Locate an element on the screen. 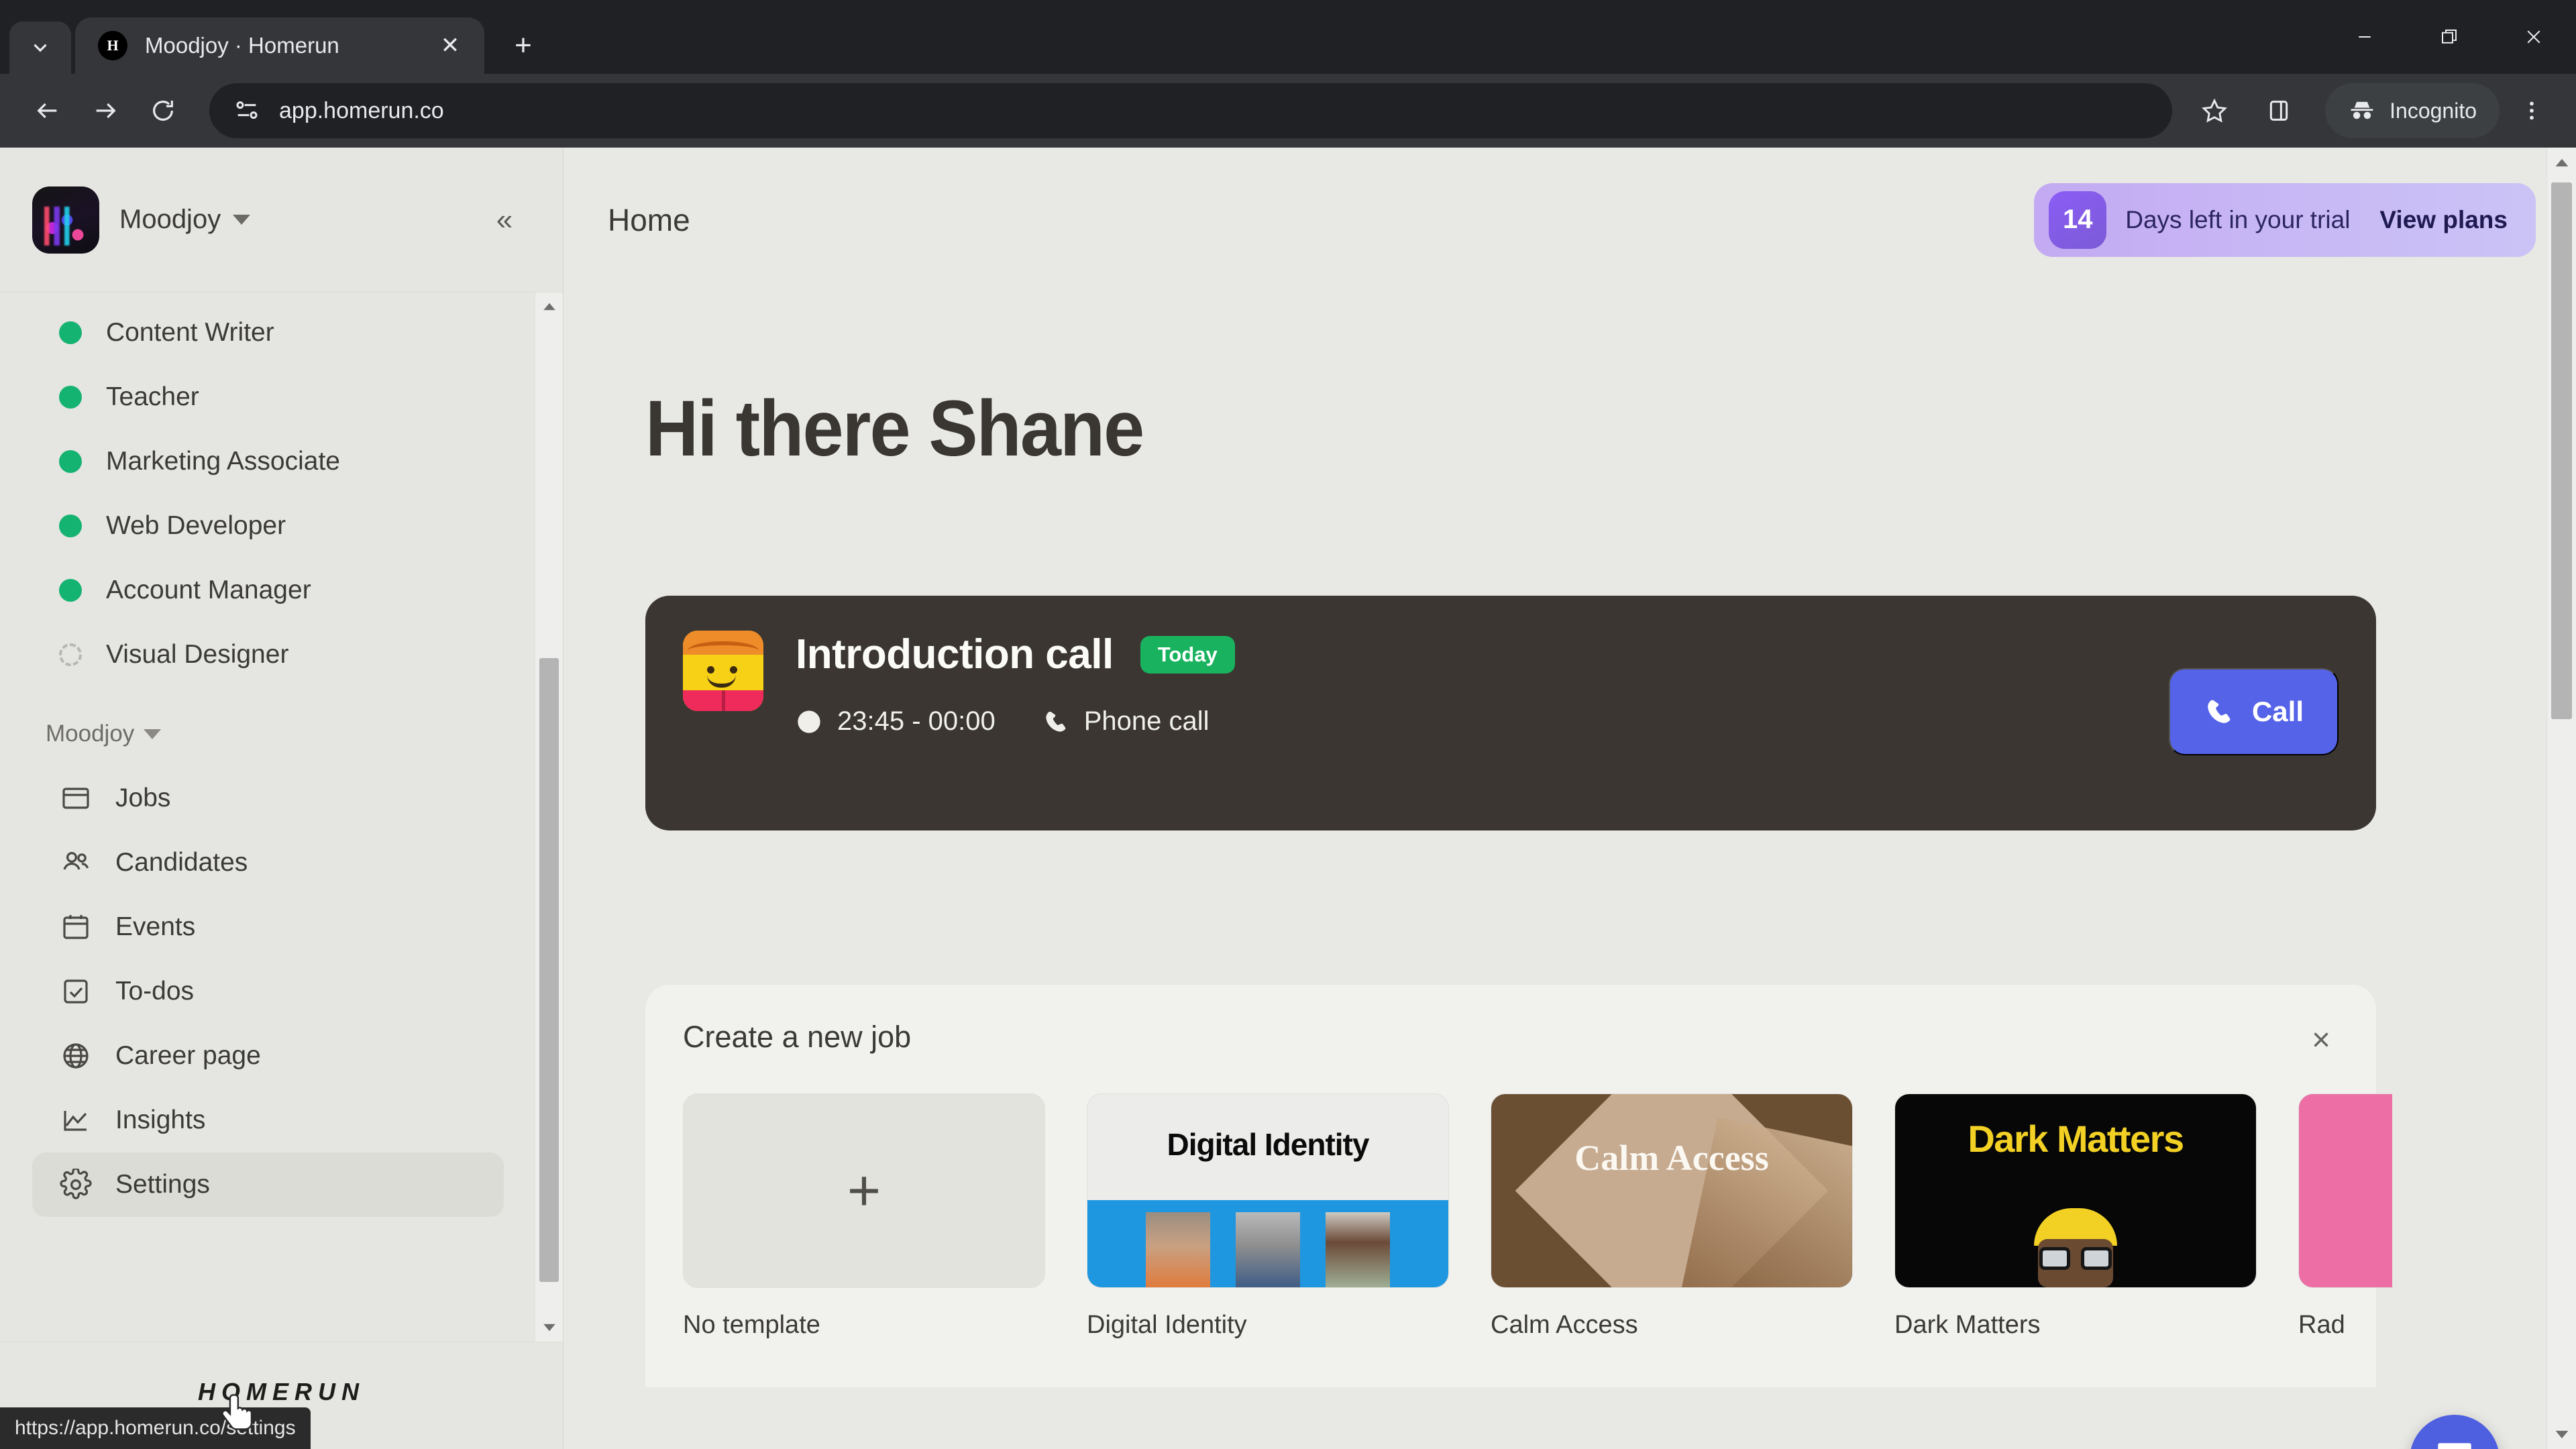  job-list-item: Account Manager is located at coordinates (281, 590).